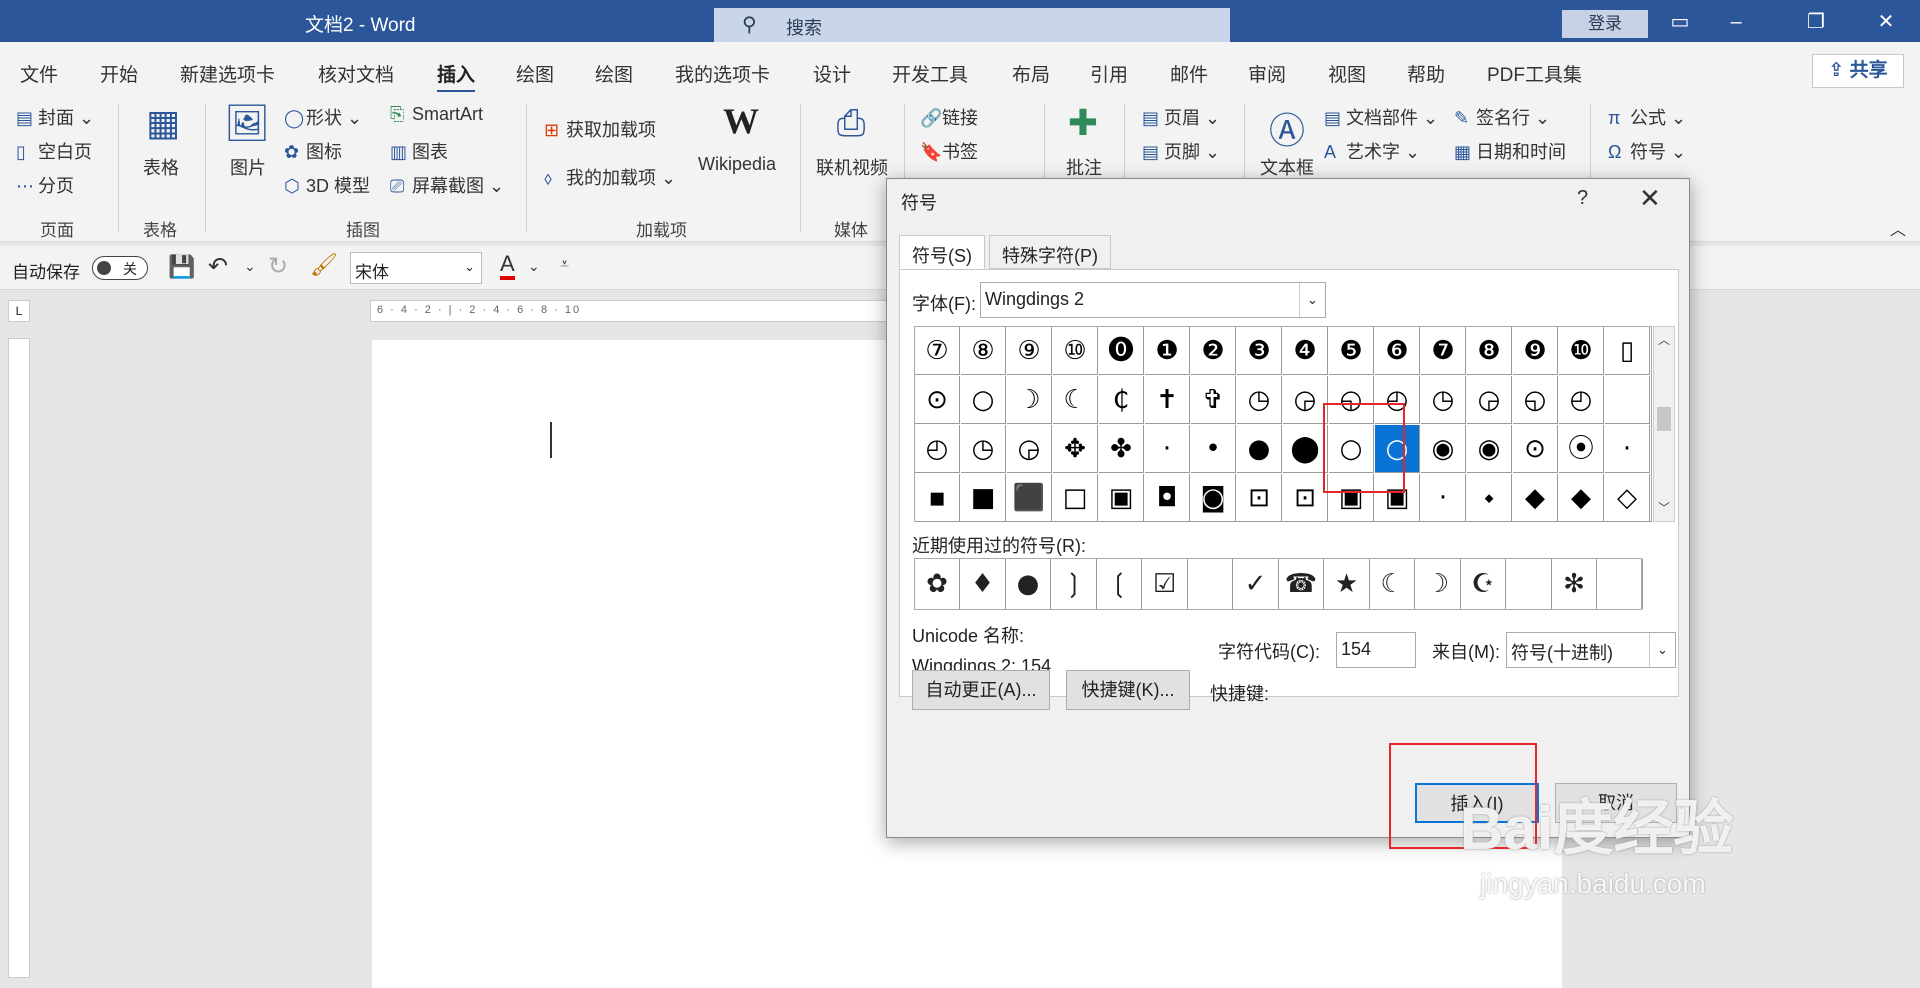 Image resolution: width=1920 pixels, height=988 pixels. I want to click on tab-symbols: 符号(S), so click(942, 252).